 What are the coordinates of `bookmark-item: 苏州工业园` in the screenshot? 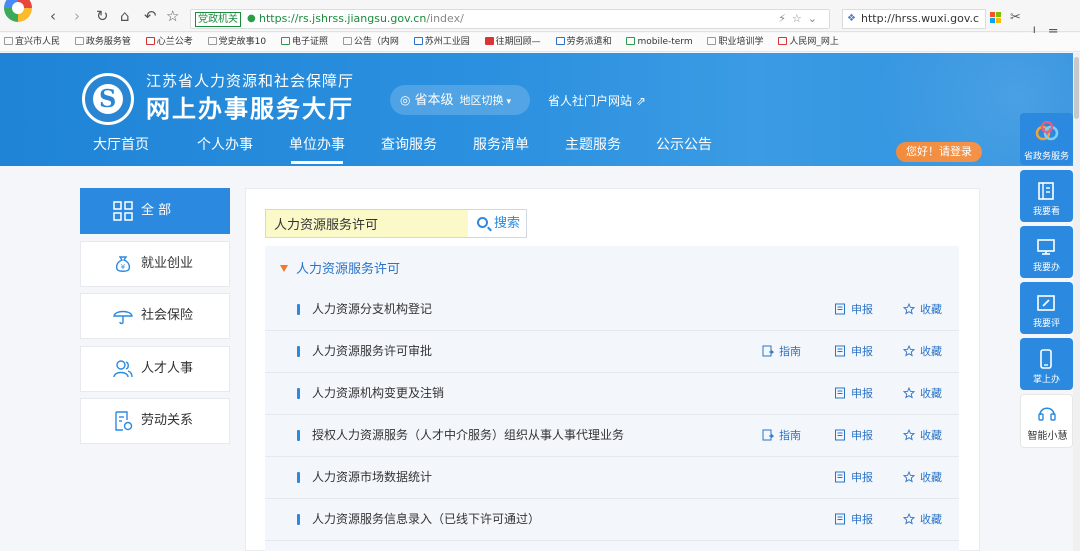 It's located at (441, 42).